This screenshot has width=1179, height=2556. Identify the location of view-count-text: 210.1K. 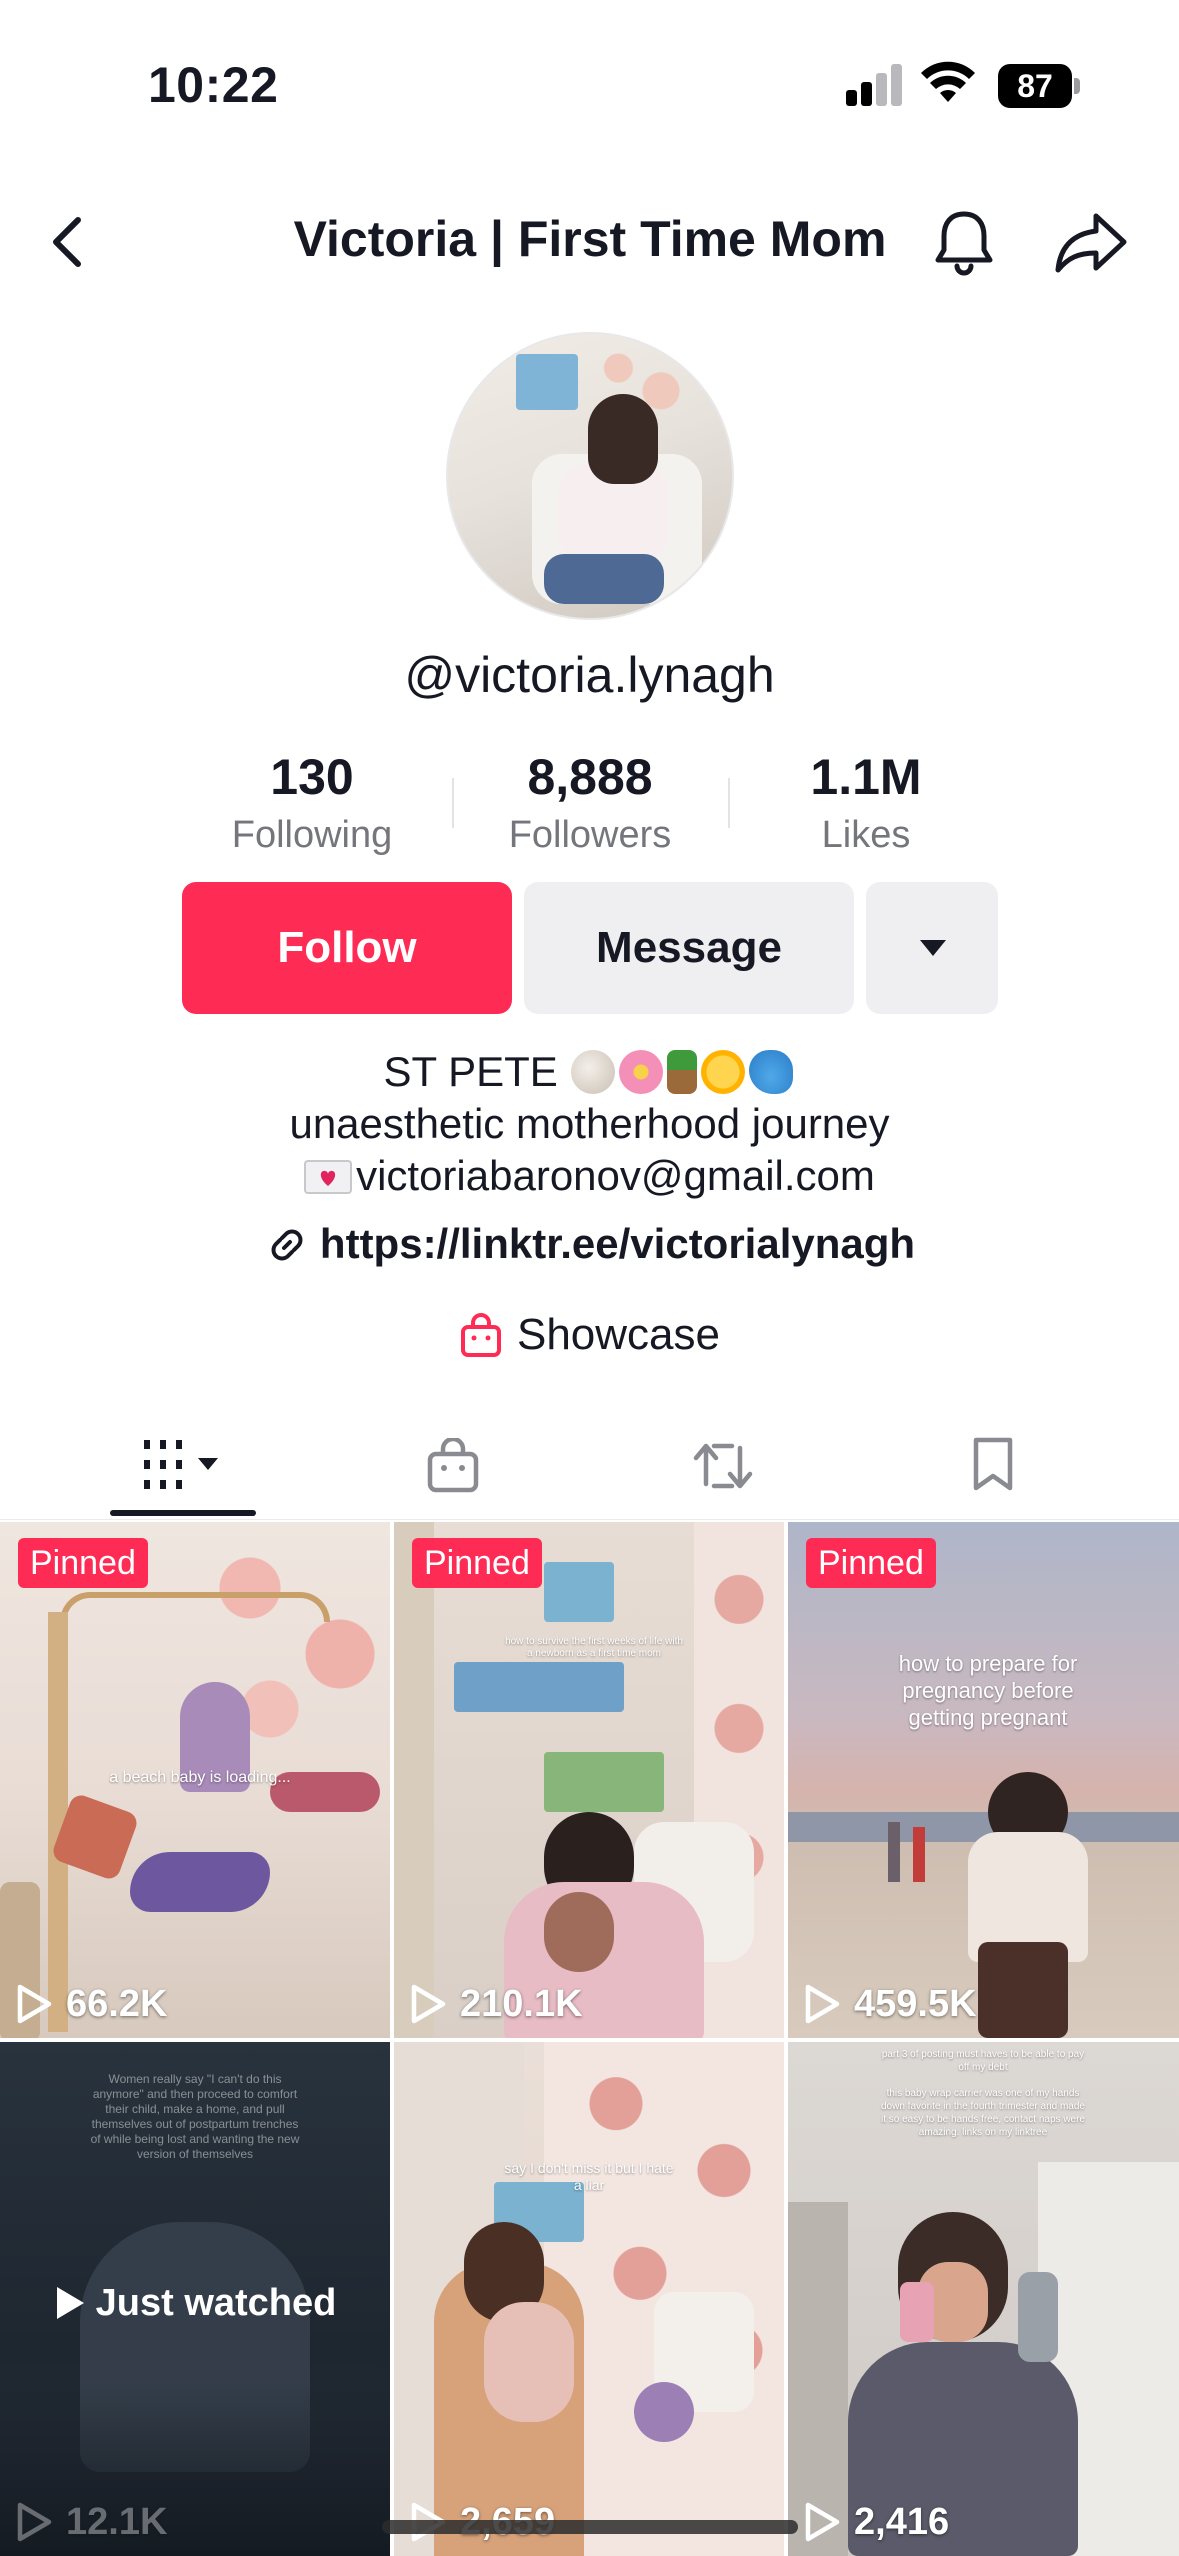
(521, 2004).